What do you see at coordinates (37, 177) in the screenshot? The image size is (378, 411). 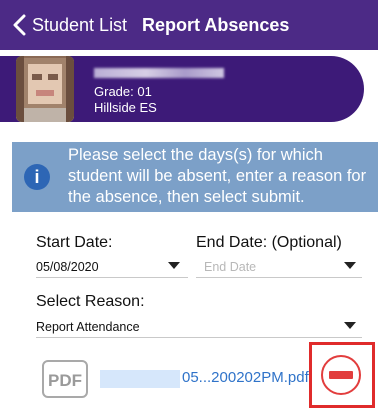 I see `info-icon: i` at bounding box center [37, 177].